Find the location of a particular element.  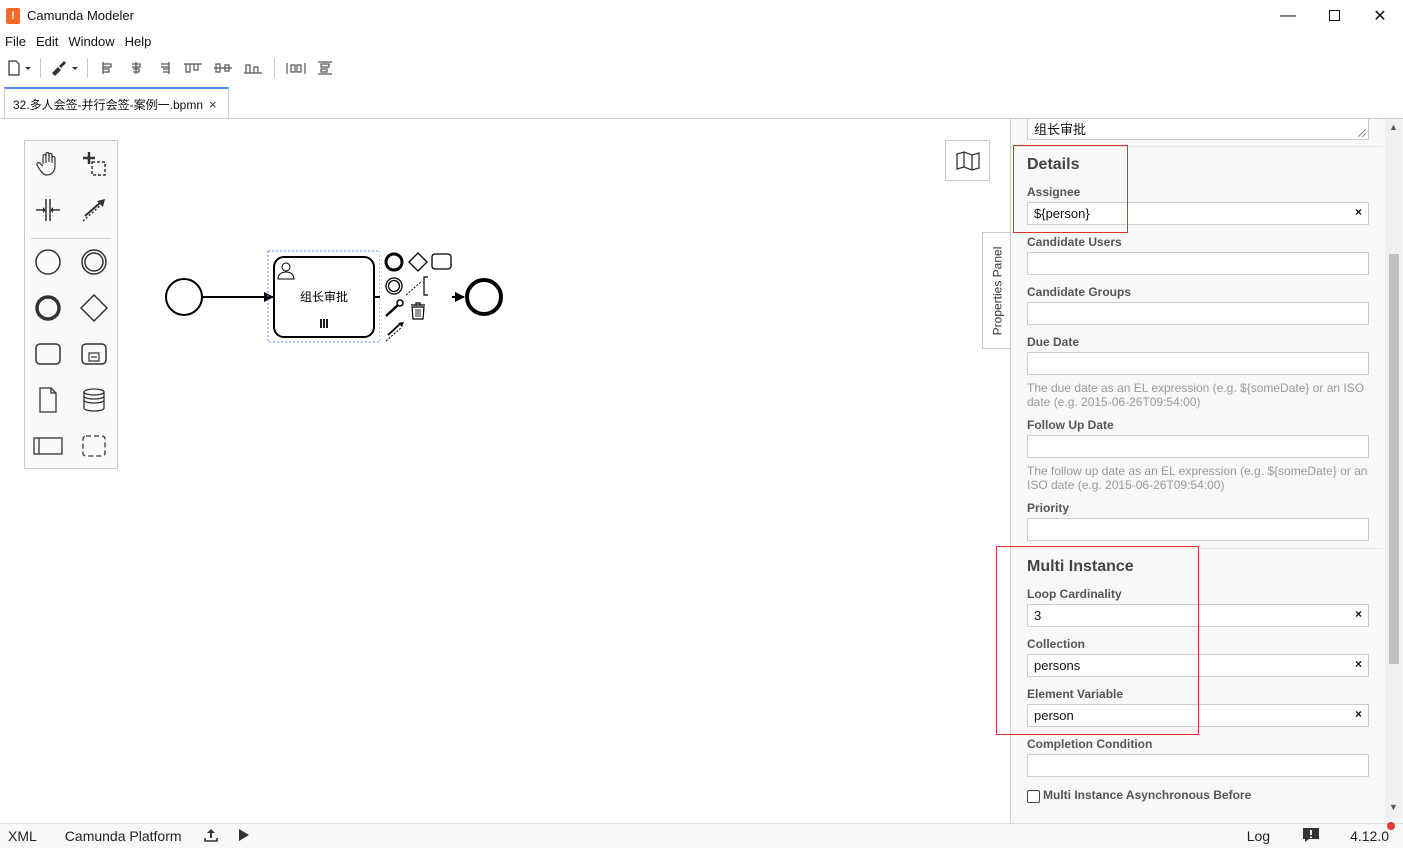

completion-condition-input is located at coordinates (1198, 765).